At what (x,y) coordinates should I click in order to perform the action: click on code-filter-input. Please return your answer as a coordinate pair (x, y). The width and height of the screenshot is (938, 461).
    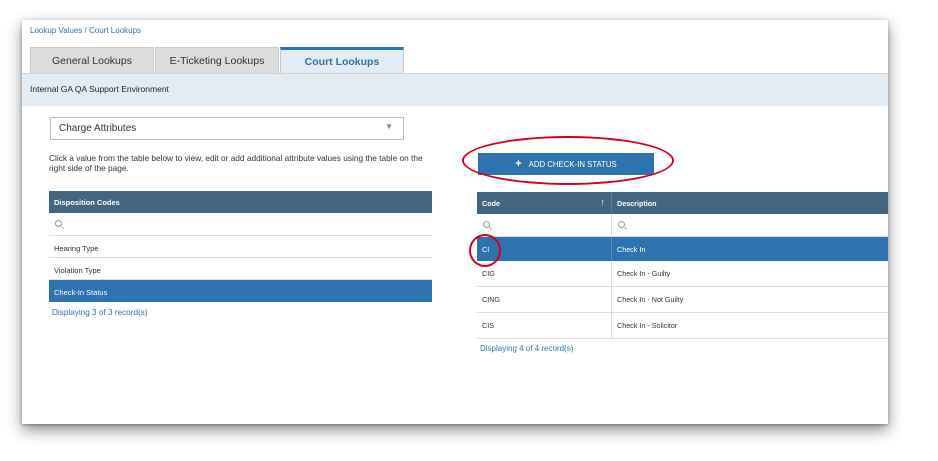
    Looking at the image, I should click on (544, 225).